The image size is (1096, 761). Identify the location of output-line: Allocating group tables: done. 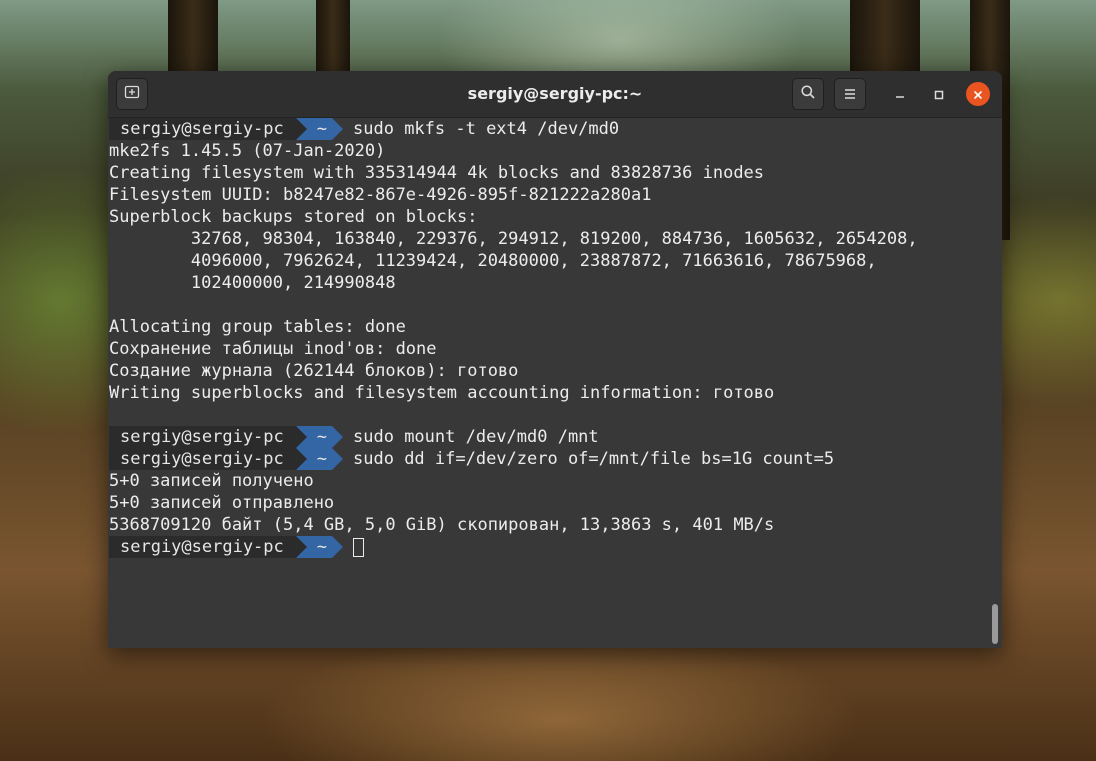
(257, 327).